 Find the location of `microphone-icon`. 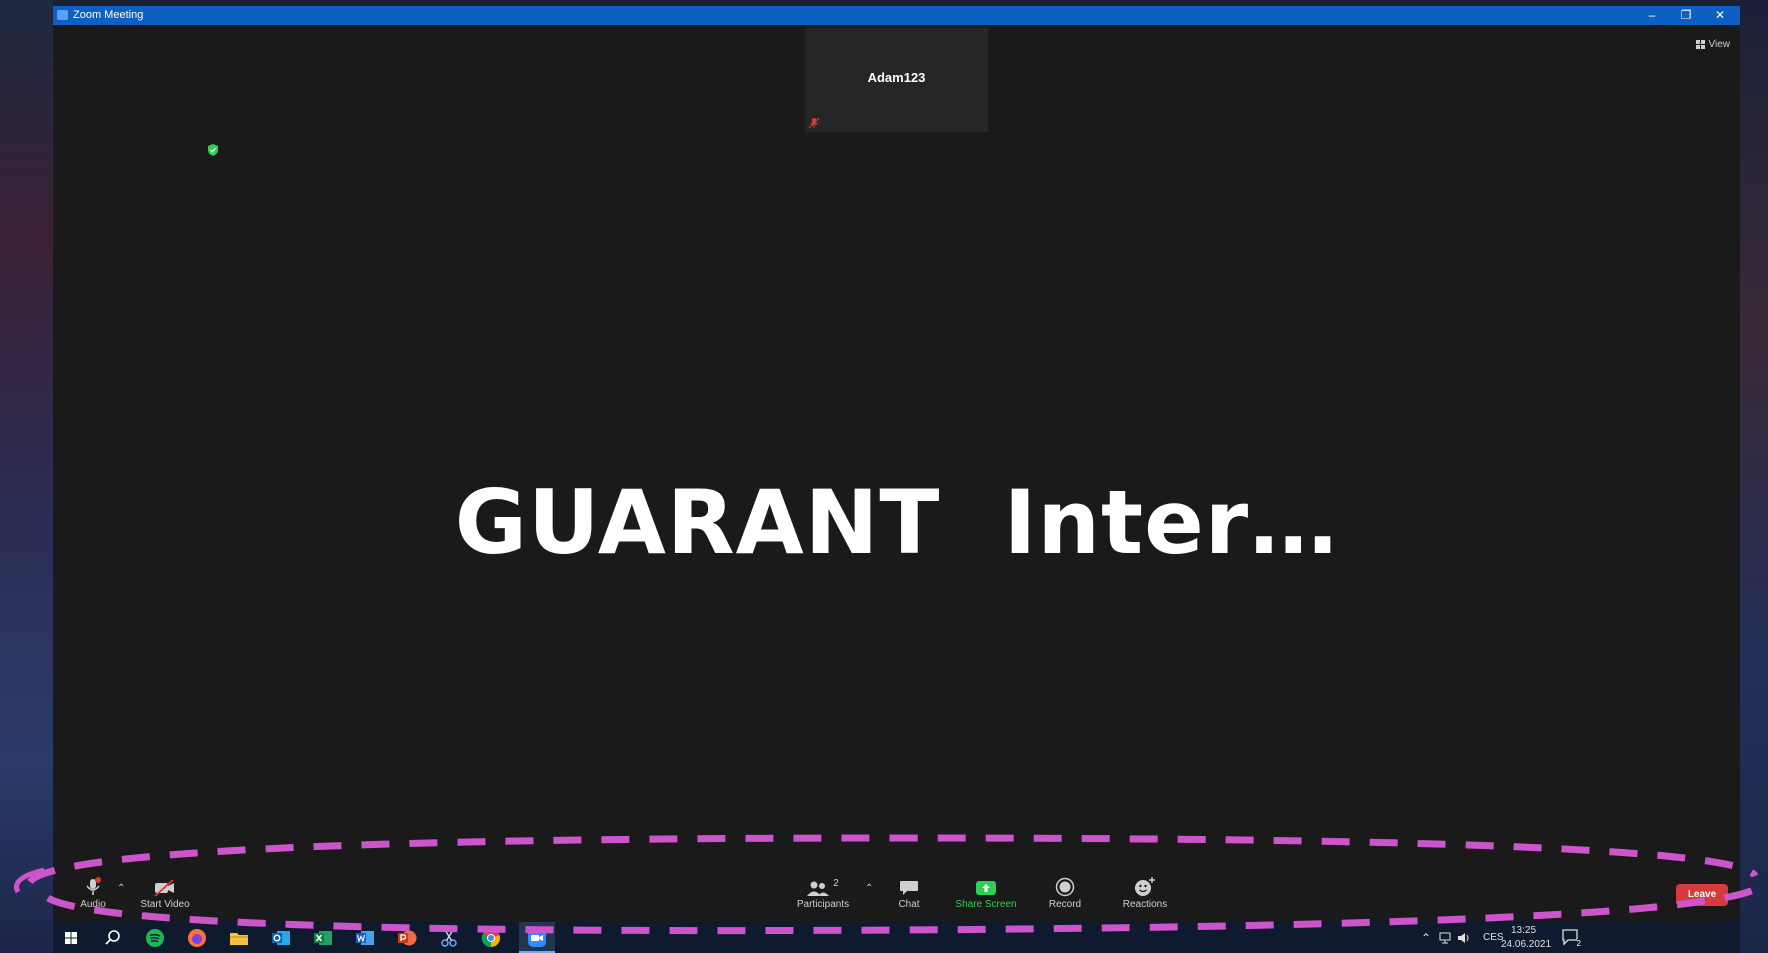

microphone-icon is located at coordinates (93, 886).